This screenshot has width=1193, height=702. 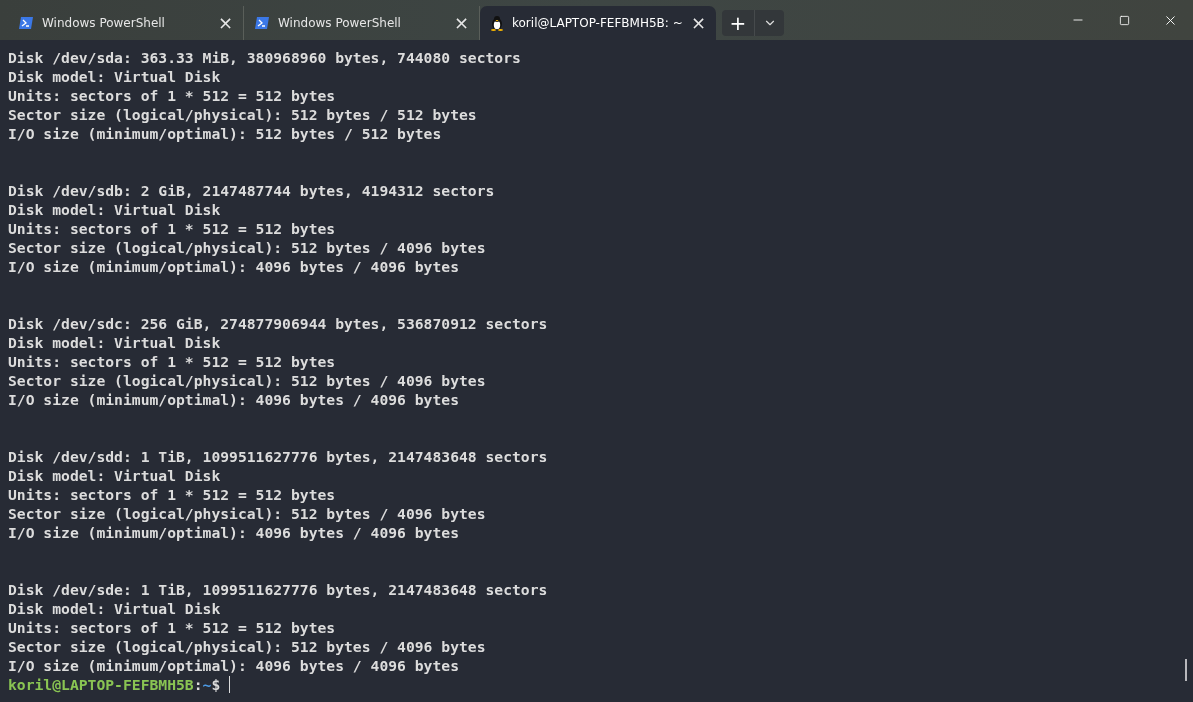 I want to click on prompt-path: ~, so click(x=207, y=684).